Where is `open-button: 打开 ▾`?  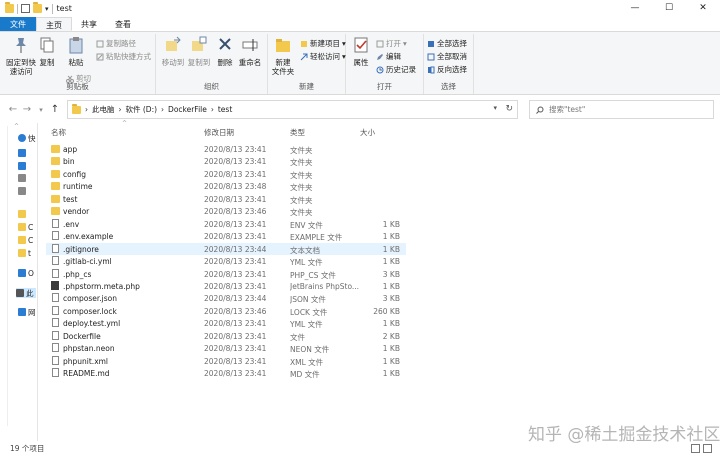
open-button: 打开 ▾ is located at coordinates (391, 43).